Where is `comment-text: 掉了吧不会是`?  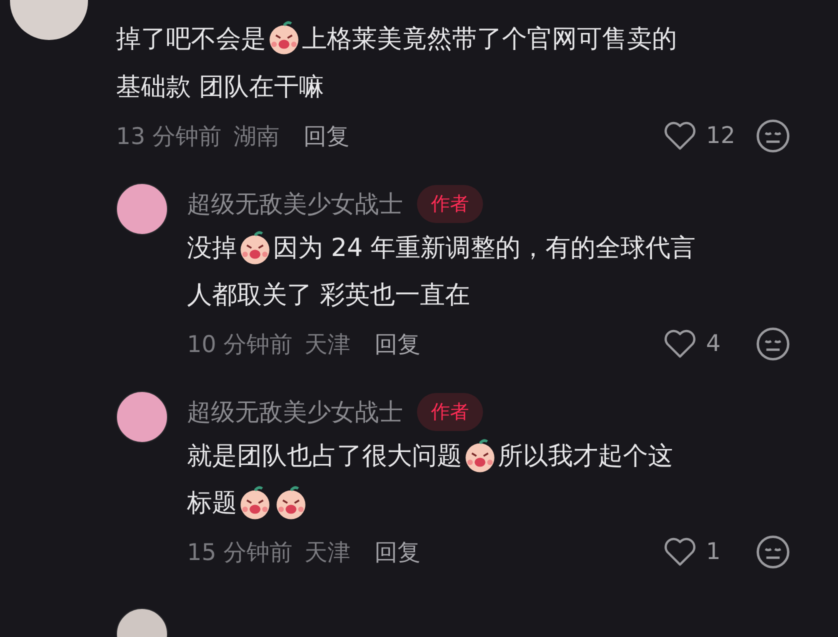
comment-text: 掉了吧不会是 is located at coordinates (191, 38).